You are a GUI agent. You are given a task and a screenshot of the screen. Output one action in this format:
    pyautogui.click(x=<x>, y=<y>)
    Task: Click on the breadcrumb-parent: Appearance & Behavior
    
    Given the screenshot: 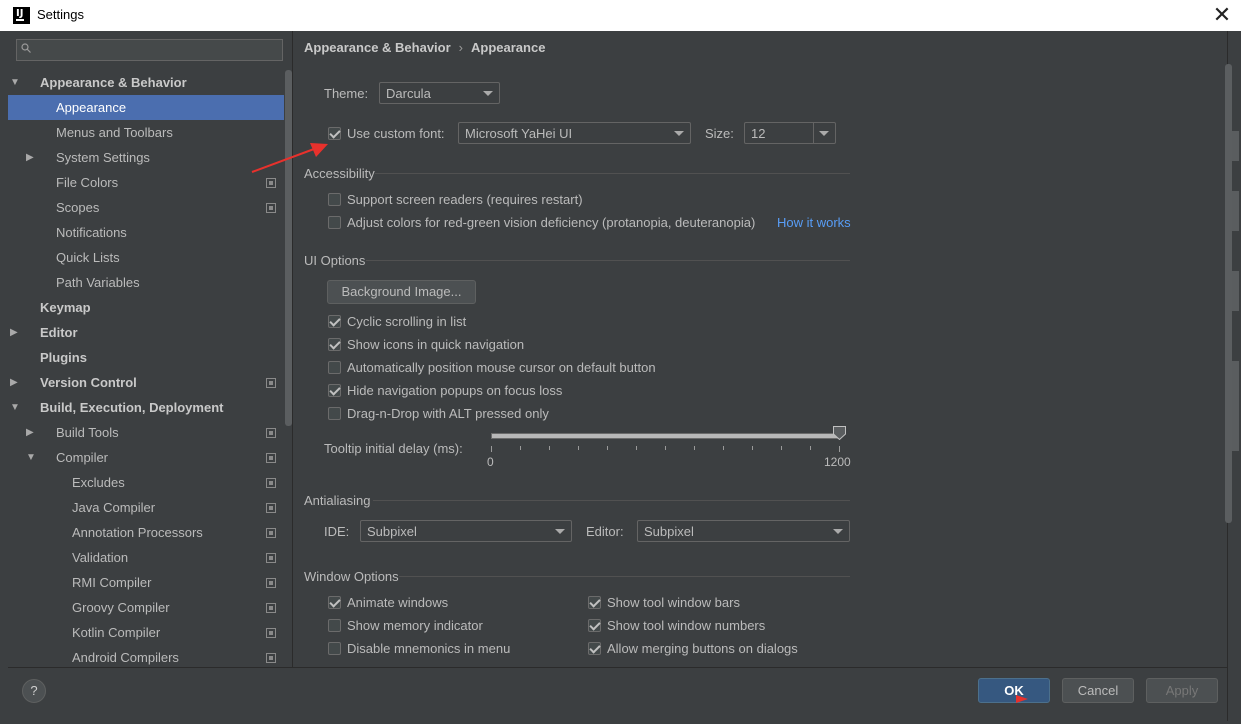 What is the action you would take?
    pyautogui.click(x=377, y=47)
    